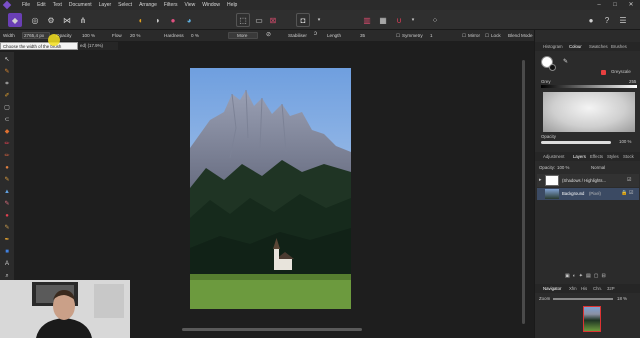 The width and height of the screenshot is (640, 338). Describe the element at coordinates (272, 329) in the screenshot. I see `horizontal-scrollbar` at that location.